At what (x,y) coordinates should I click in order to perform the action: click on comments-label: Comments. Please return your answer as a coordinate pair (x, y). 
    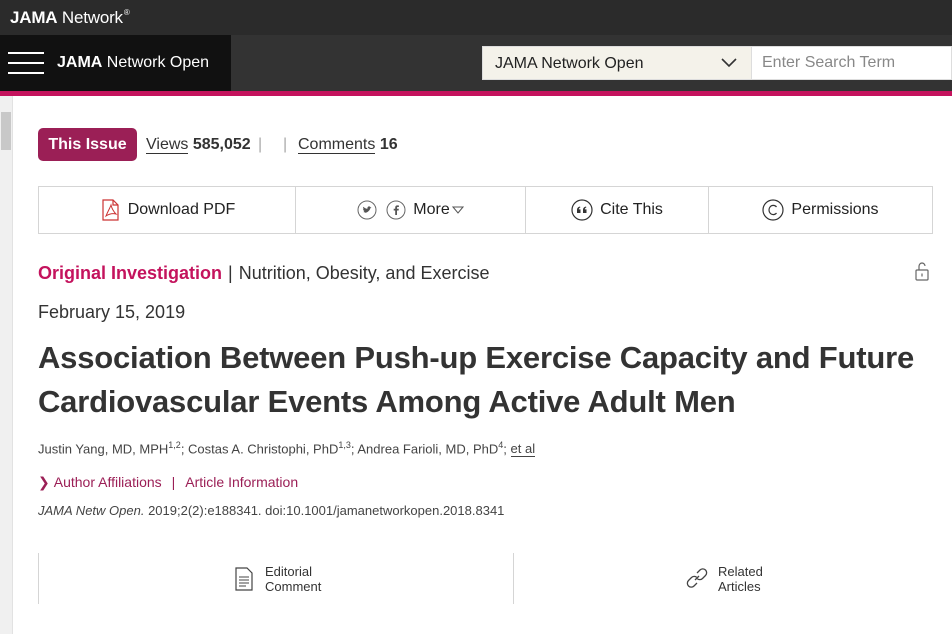
    Looking at the image, I should click on (337, 145).